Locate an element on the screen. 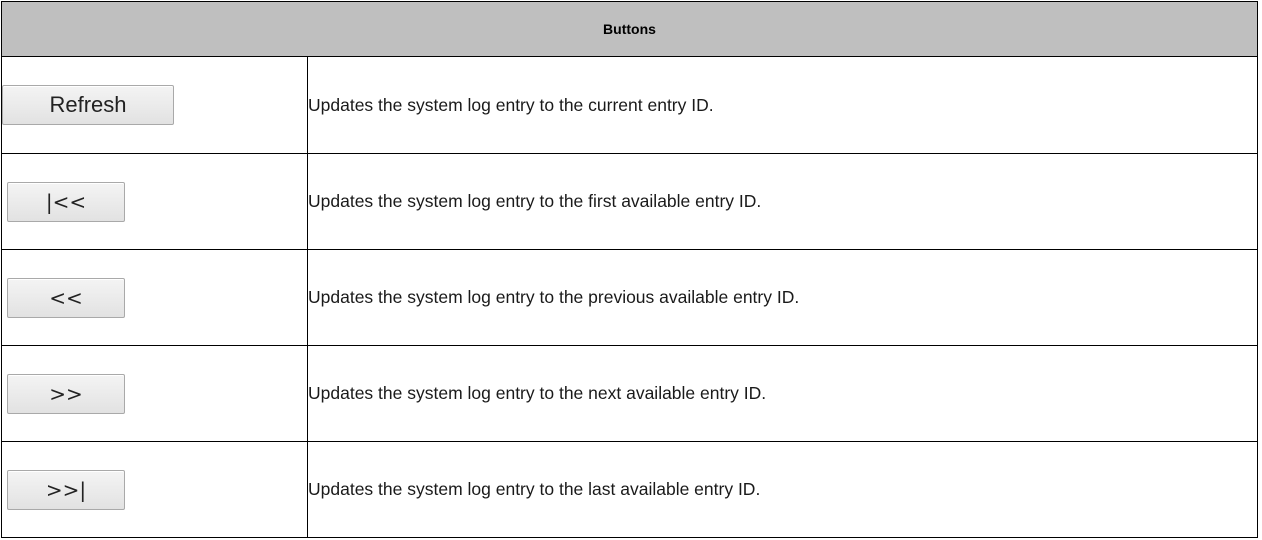 The height and width of the screenshot is (540, 1262). refresh-button: Refresh is located at coordinates (88, 105).